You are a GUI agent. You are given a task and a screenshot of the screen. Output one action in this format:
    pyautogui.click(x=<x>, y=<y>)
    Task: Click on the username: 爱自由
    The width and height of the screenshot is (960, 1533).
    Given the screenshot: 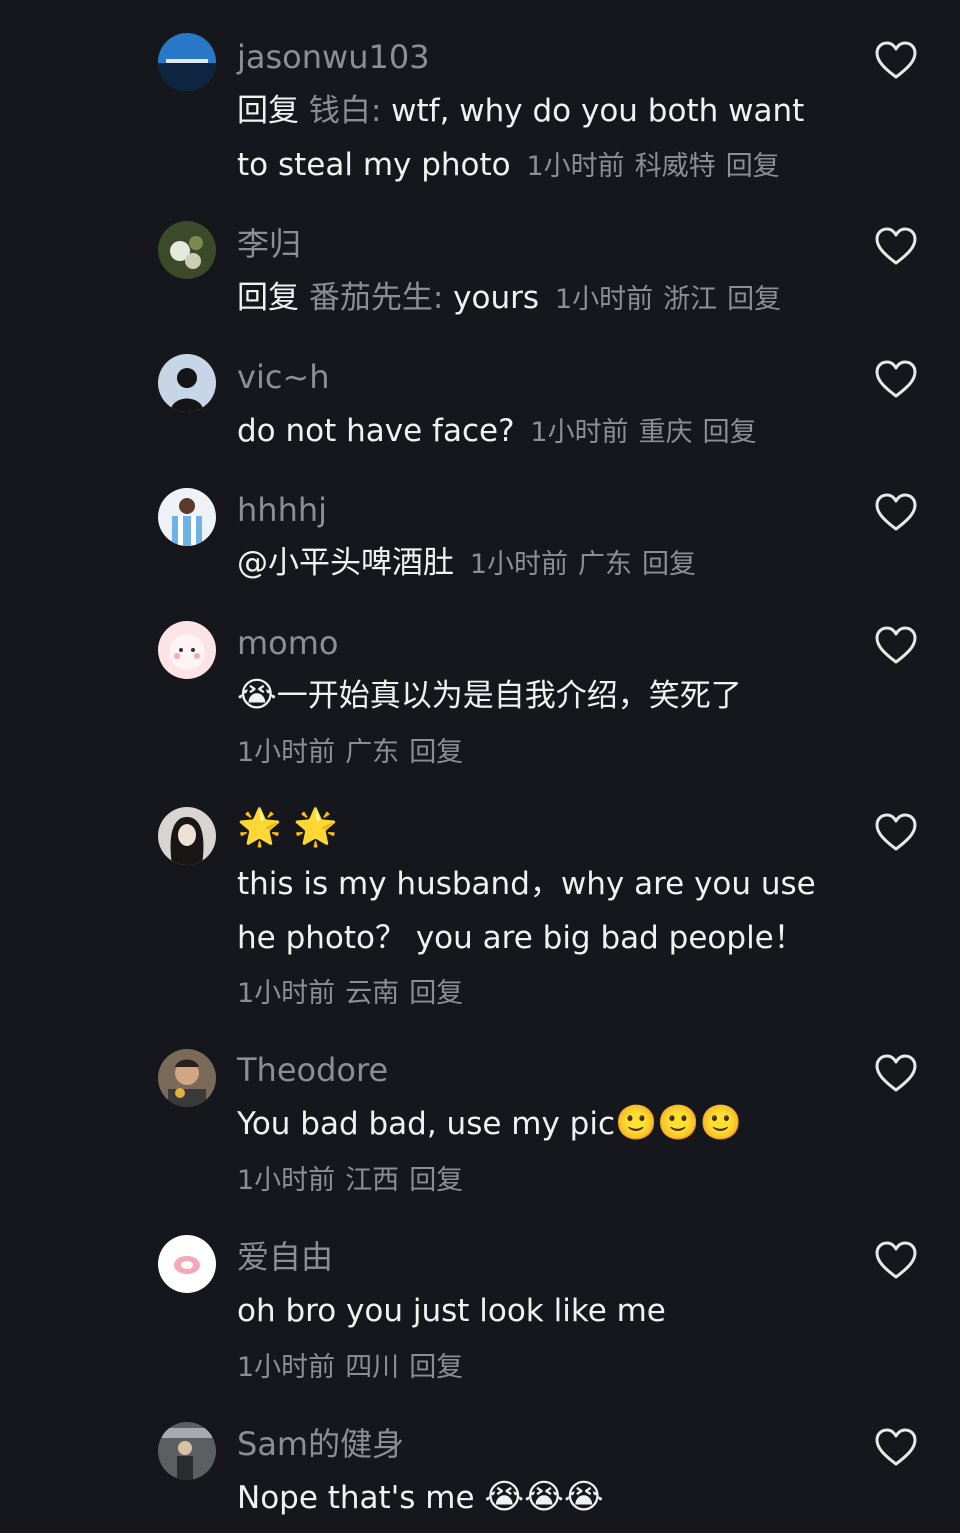 What is the action you would take?
    pyautogui.click(x=285, y=1257)
    